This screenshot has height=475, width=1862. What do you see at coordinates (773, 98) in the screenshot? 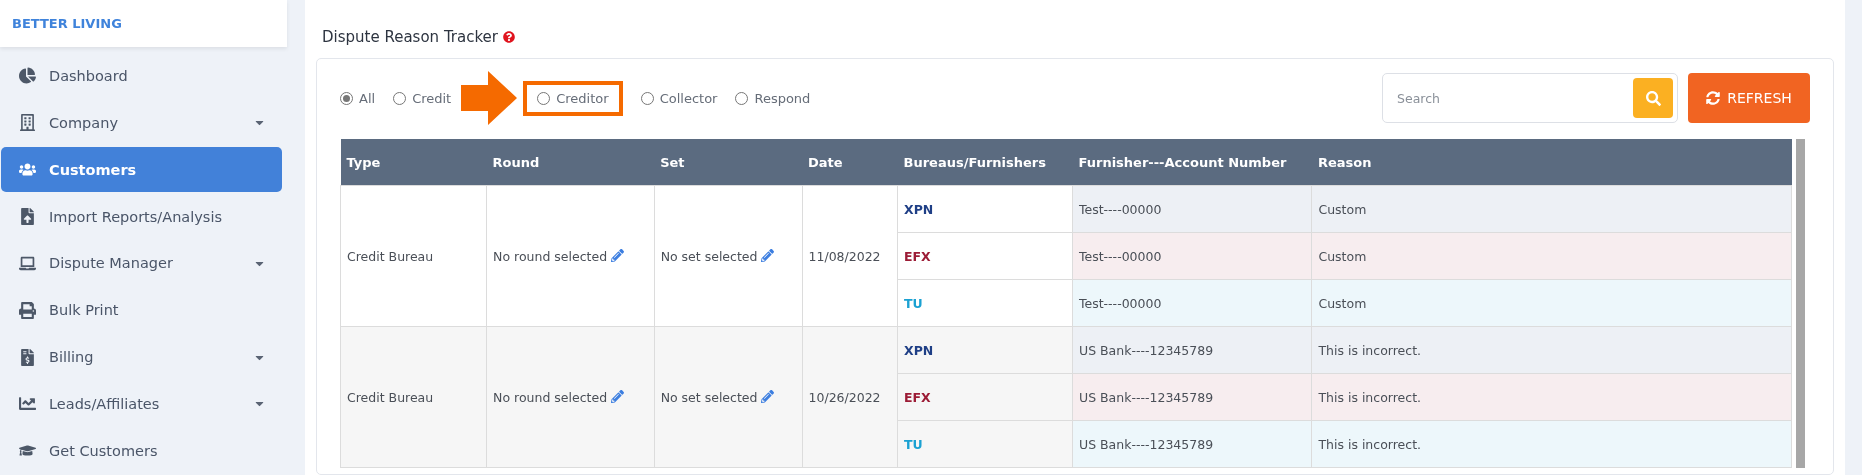
I see `filter-radio: Respond` at bounding box center [773, 98].